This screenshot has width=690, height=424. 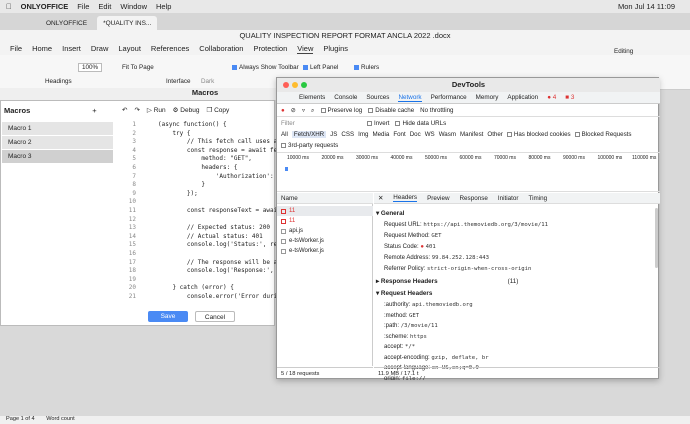 What do you see at coordinates (312, 97) in the screenshot?
I see `tab-elements: Elements` at bounding box center [312, 97].